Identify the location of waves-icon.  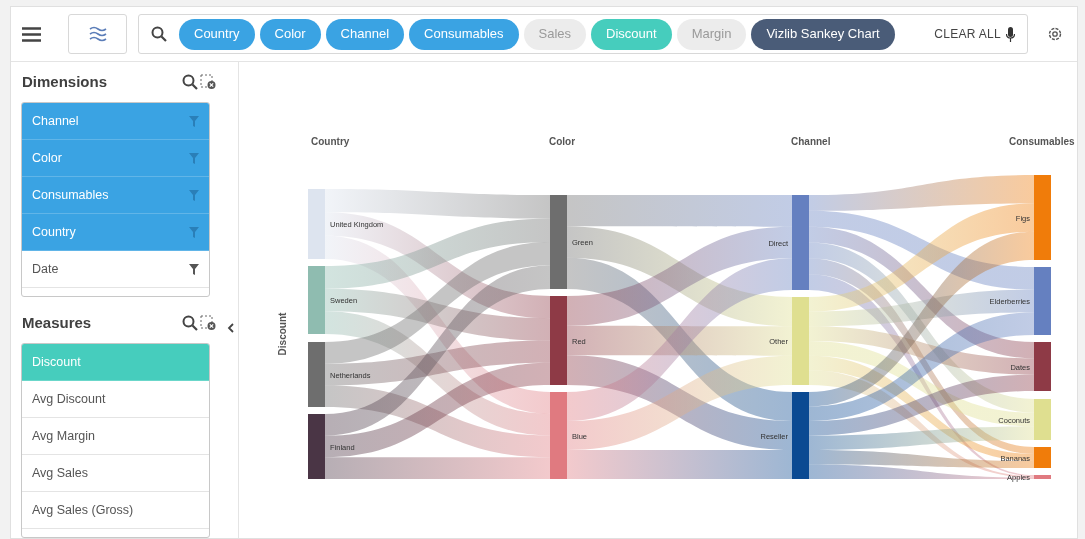
(97, 34).